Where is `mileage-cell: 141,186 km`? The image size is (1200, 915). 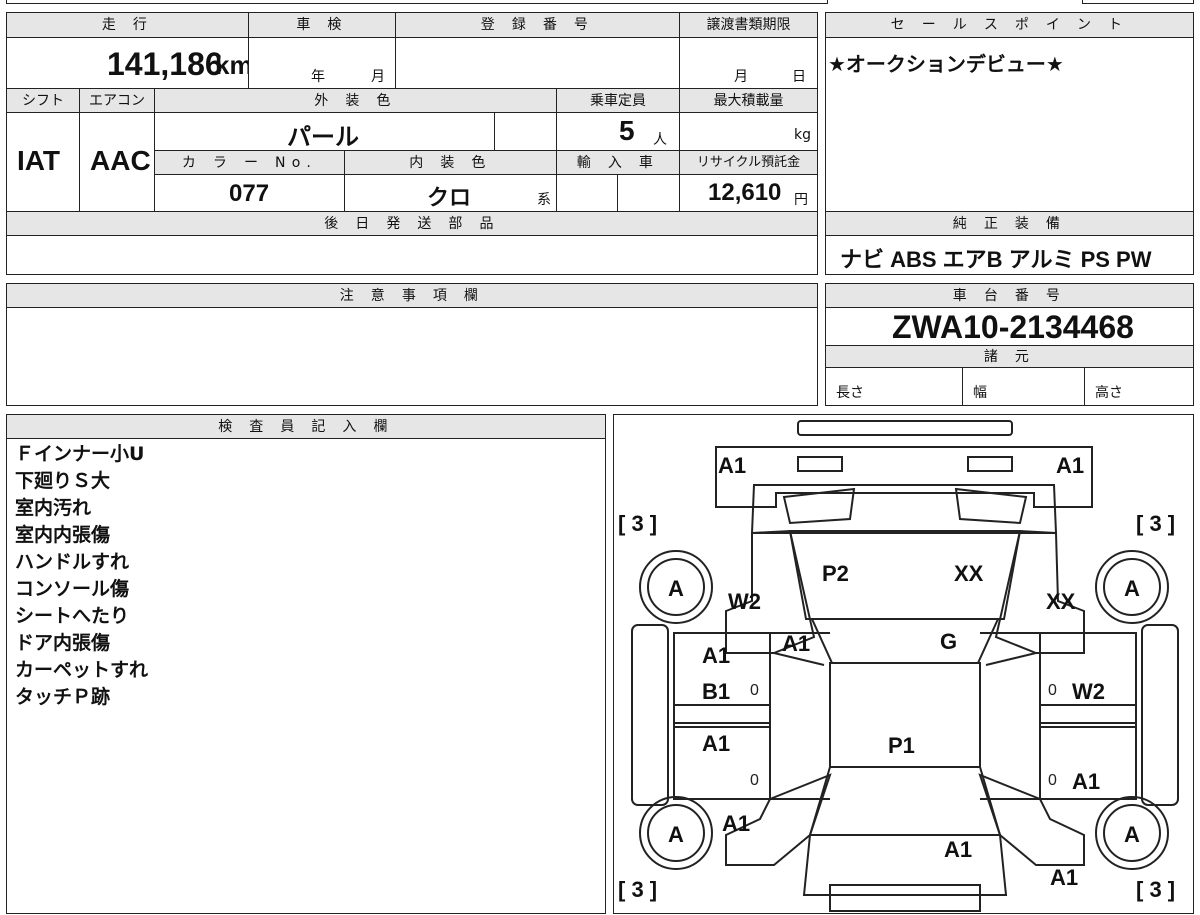
mileage-cell: 141,186 km is located at coordinates (128, 63).